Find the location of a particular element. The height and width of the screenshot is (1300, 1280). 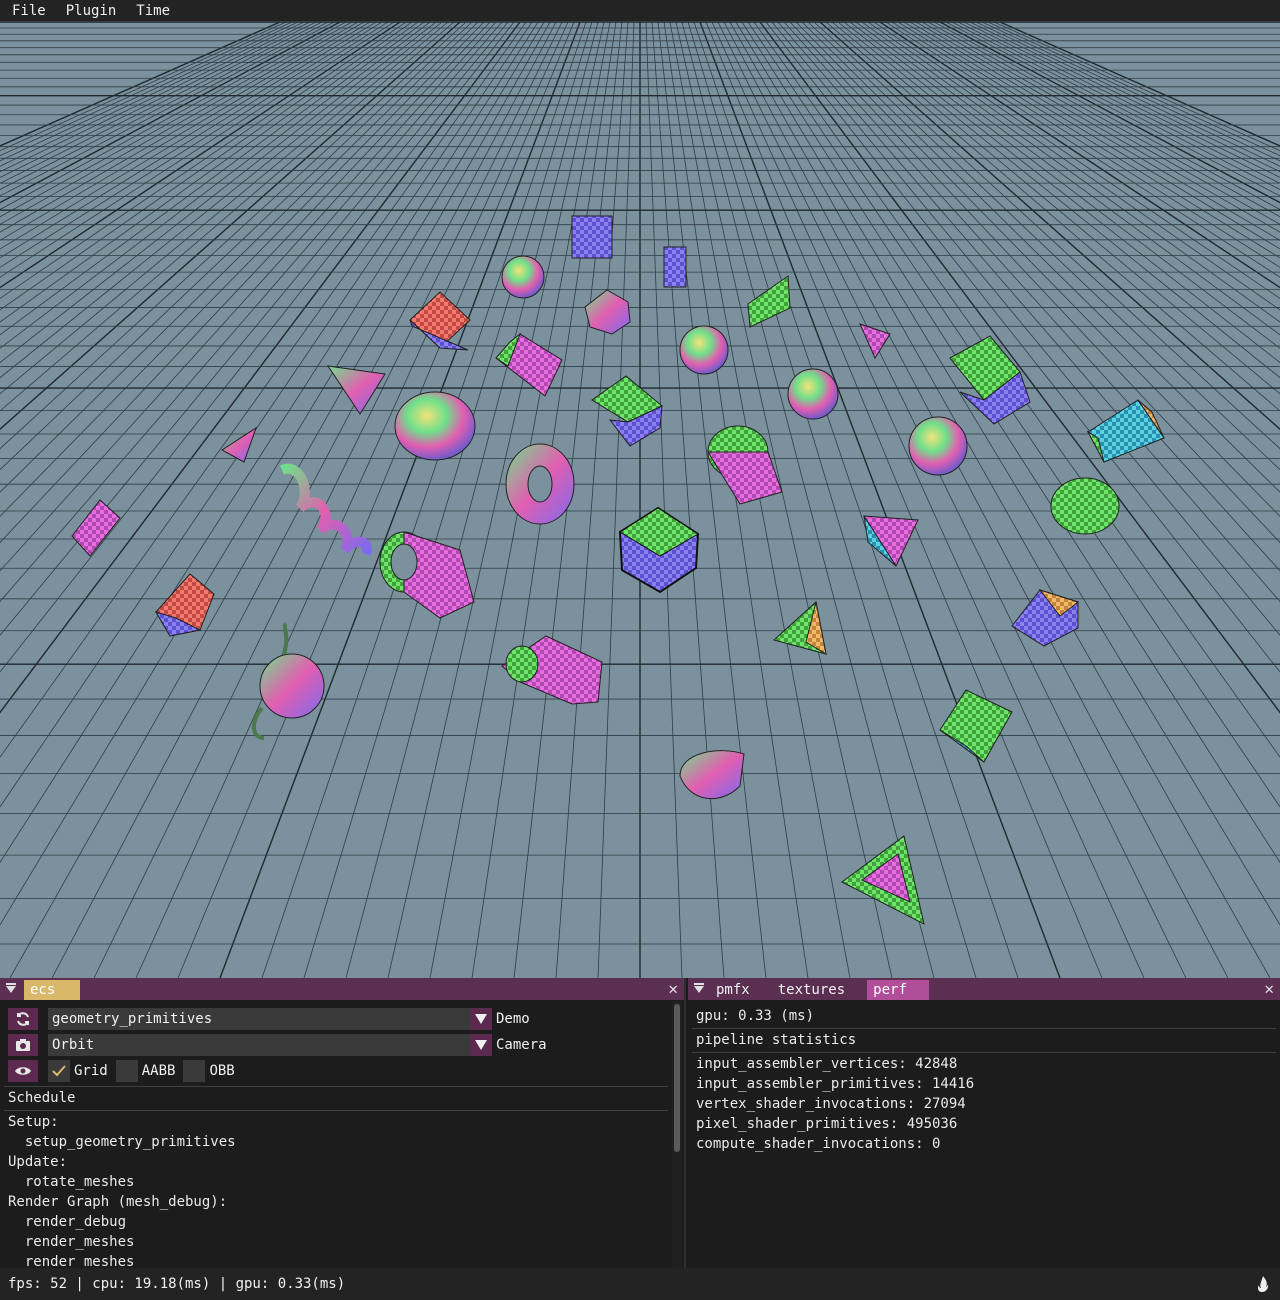

aabb-checkbox is located at coordinates (126, 1071).